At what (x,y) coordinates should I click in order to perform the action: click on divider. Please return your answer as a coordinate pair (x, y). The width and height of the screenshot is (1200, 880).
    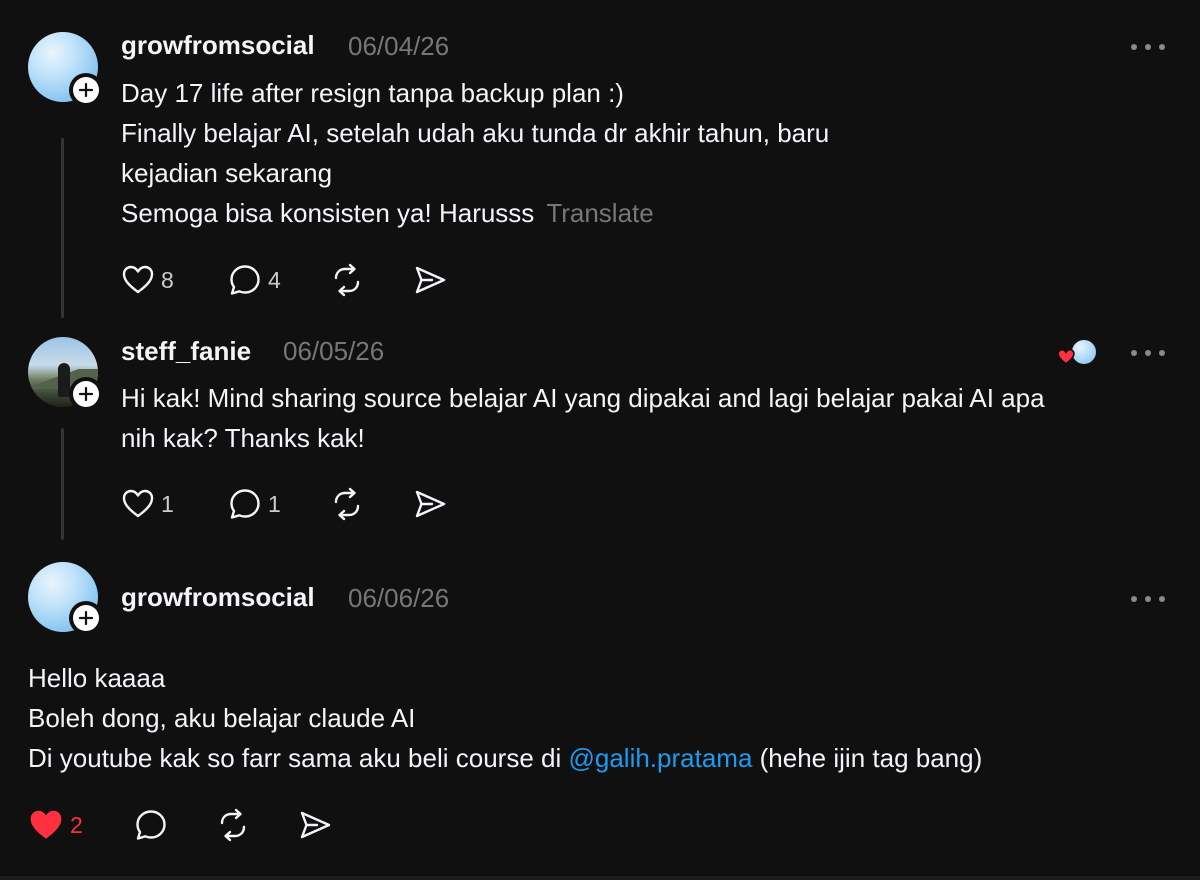
    Looking at the image, I should click on (600, 878).